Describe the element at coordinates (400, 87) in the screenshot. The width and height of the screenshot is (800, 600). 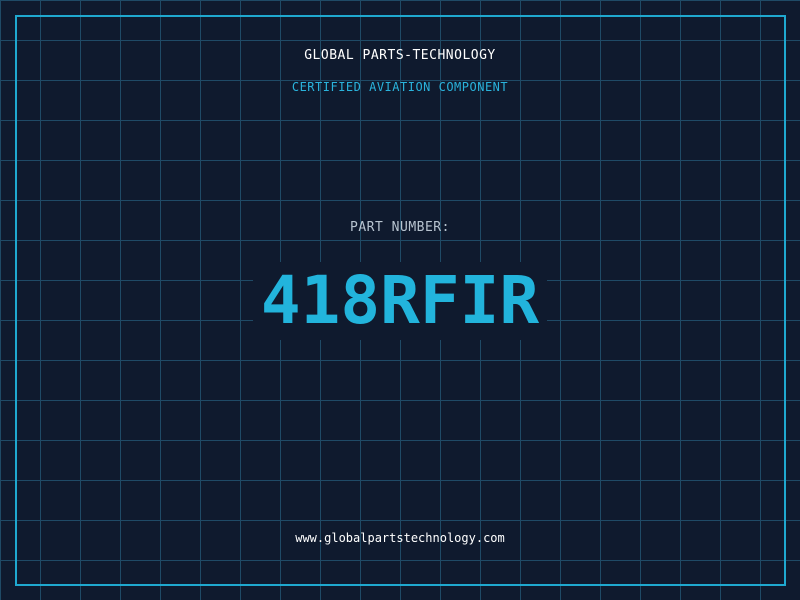
I see `certification-tagline: CERTIFIED AVIATION COMPONENT` at that location.